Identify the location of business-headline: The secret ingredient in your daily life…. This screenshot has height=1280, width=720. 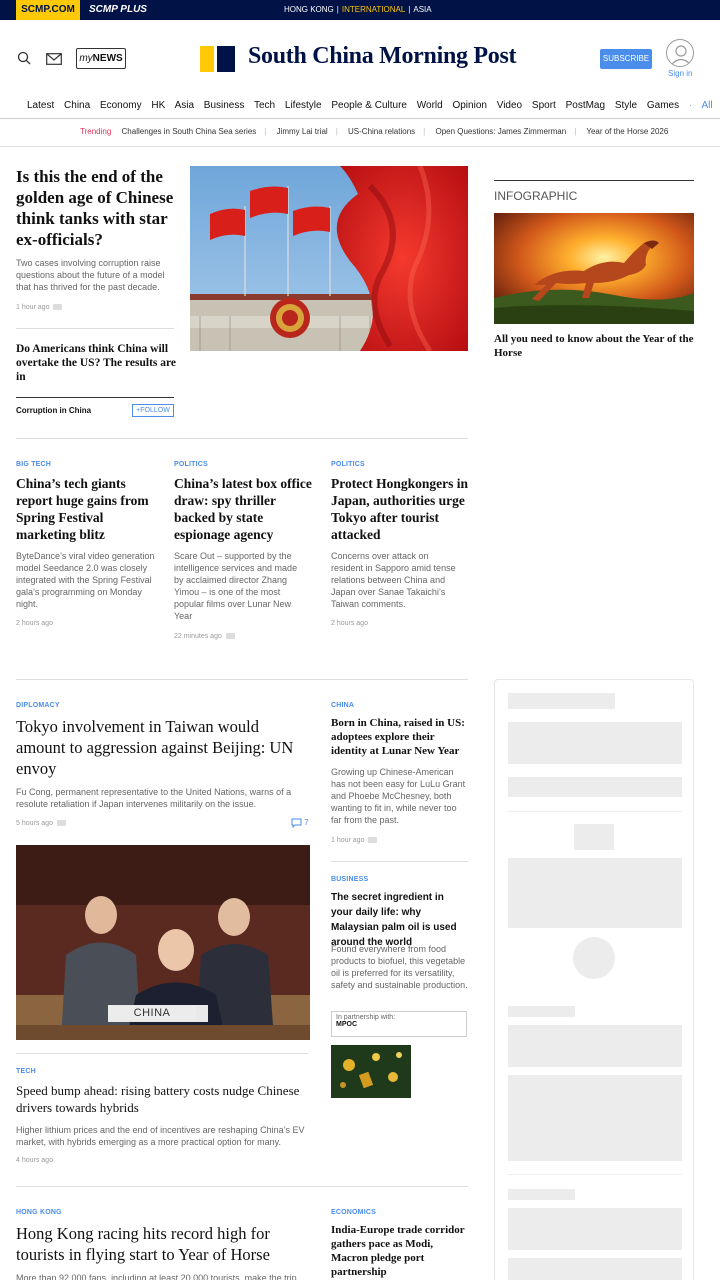
(399, 920).